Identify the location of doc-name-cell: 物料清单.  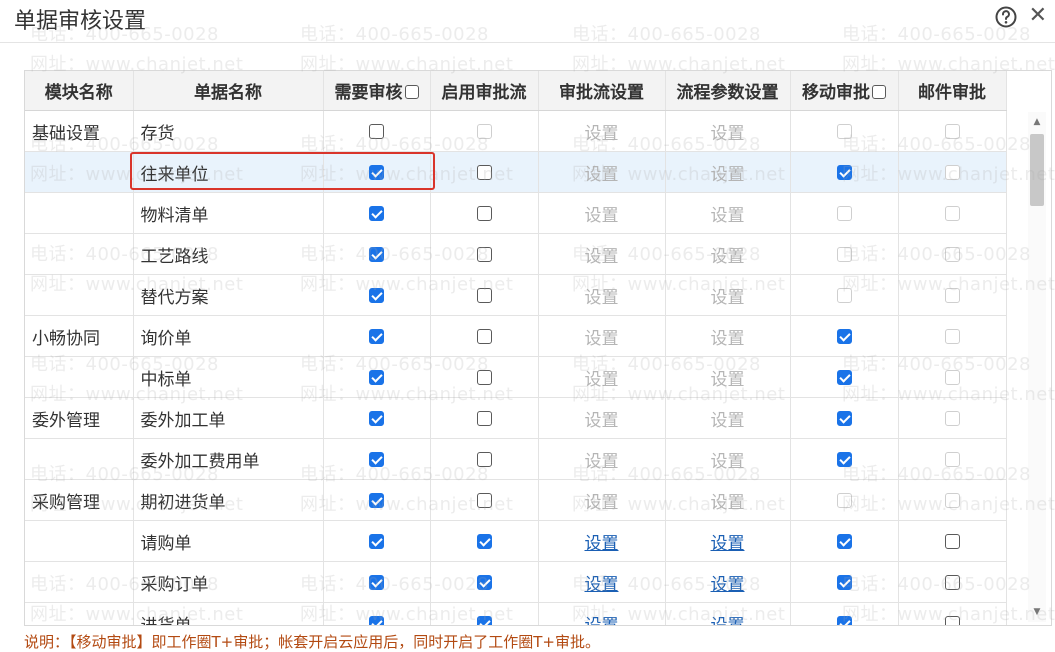
(228, 213).